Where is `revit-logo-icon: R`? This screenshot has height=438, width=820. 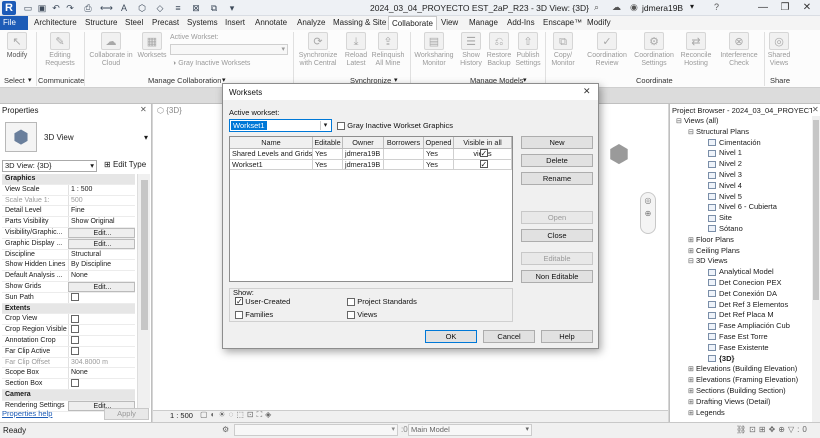 revit-logo-icon: R is located at coordinates (9, 8).